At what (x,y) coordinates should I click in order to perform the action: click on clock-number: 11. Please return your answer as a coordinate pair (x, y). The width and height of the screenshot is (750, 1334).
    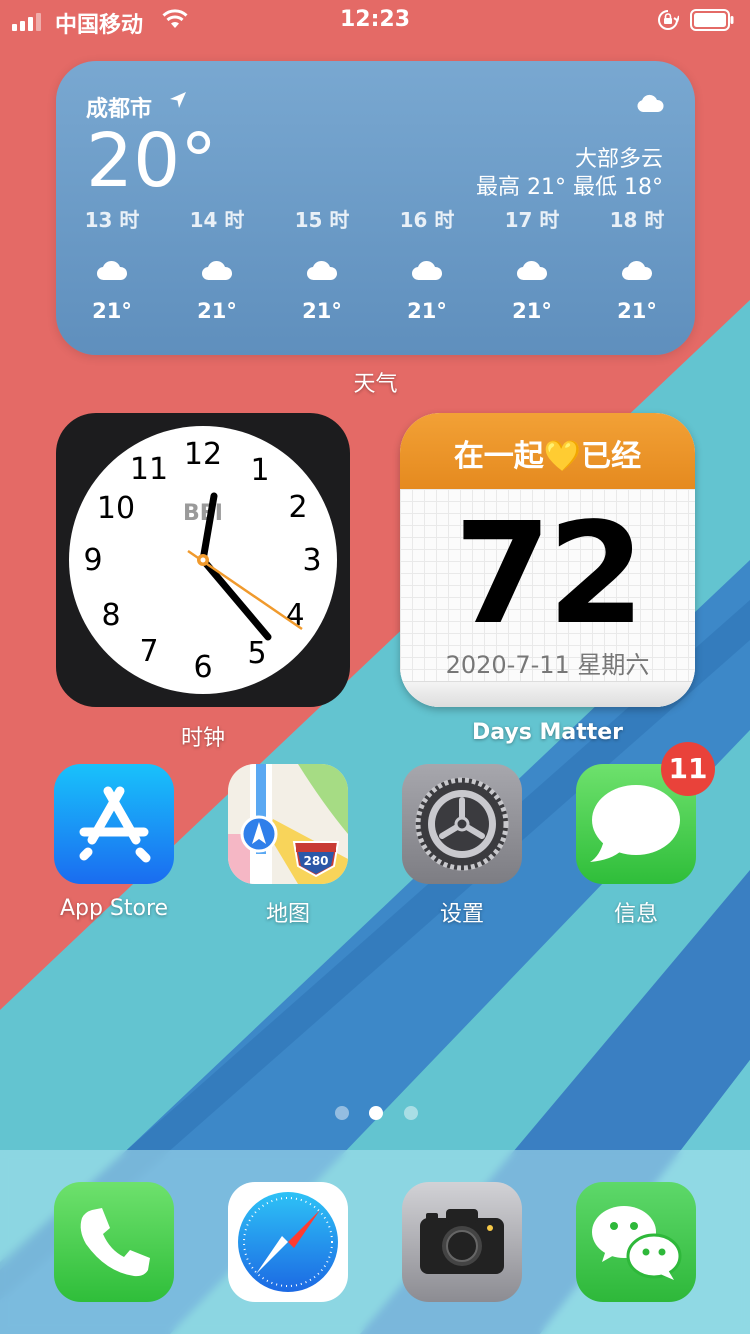
    Looking at the image, I should click on (149, 469).